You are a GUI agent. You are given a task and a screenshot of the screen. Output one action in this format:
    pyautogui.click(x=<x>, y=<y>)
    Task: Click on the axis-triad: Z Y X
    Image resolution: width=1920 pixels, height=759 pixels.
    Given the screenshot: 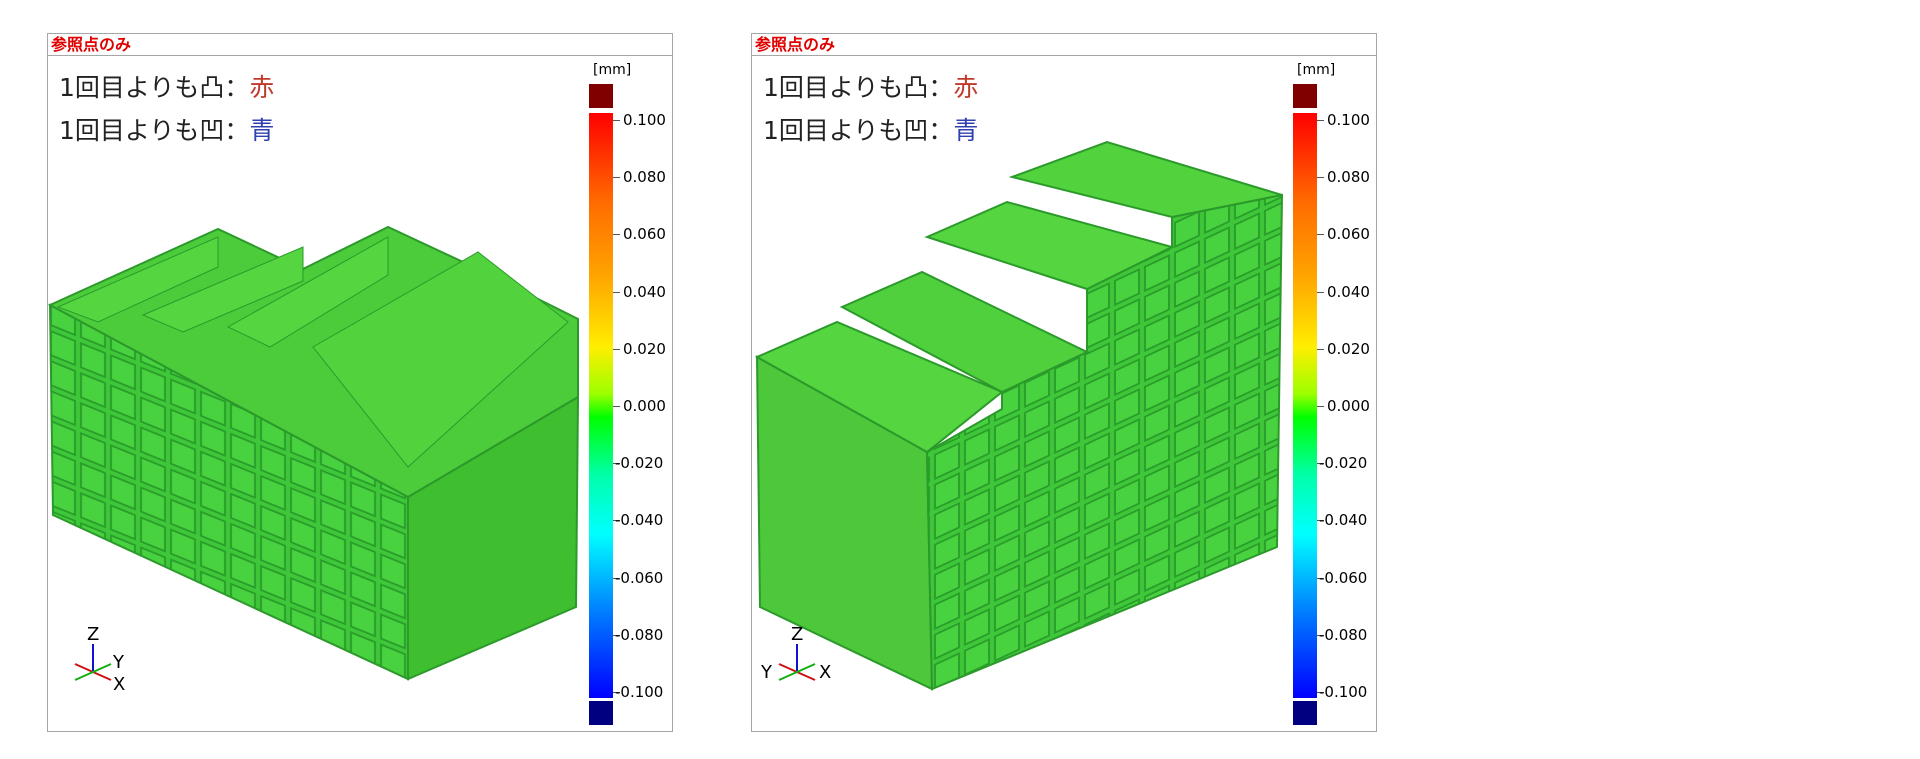 What is the action you would take?
    pyautogui.click(x=99, y=659)
    